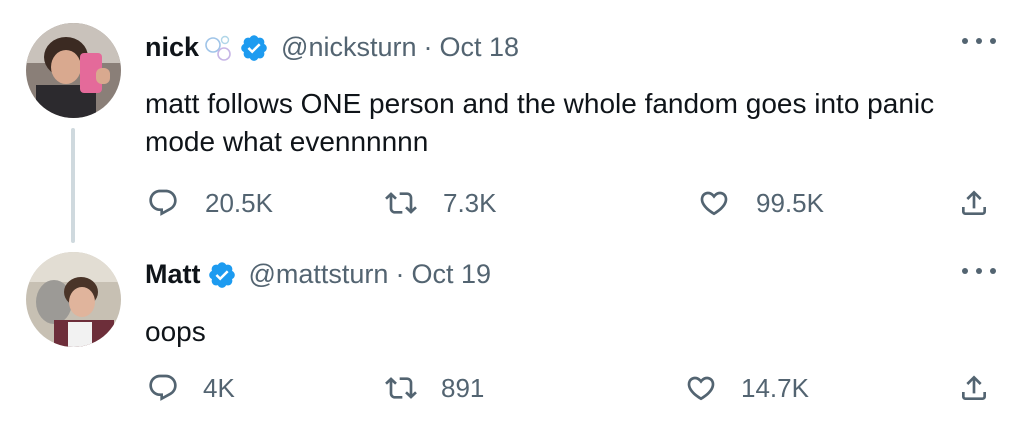 This screenshot has height=430, width=1024. I want to click on reply-button: 20.5K, so click(210, 203).